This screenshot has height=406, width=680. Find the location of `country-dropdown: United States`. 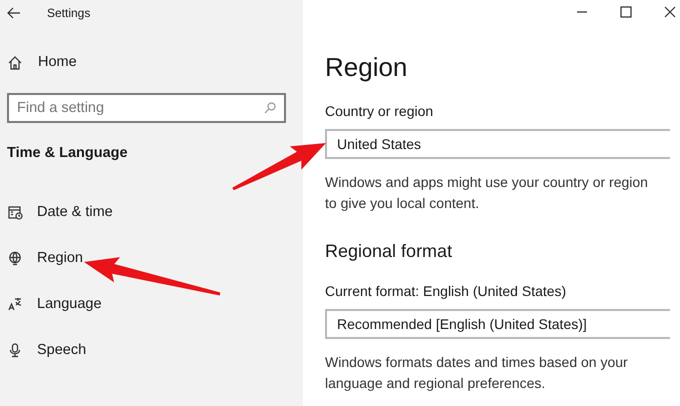

country-dropdown: United States is located at coordinates (497, 144).